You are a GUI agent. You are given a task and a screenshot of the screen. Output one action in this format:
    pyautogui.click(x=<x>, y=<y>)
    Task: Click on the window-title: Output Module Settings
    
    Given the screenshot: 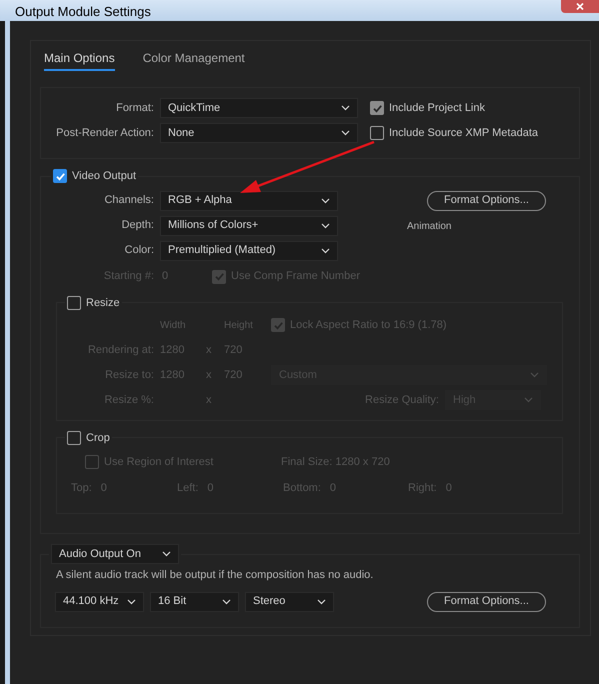 What is the action you would take?
    pyautogui.click(x=82, y=12)
    